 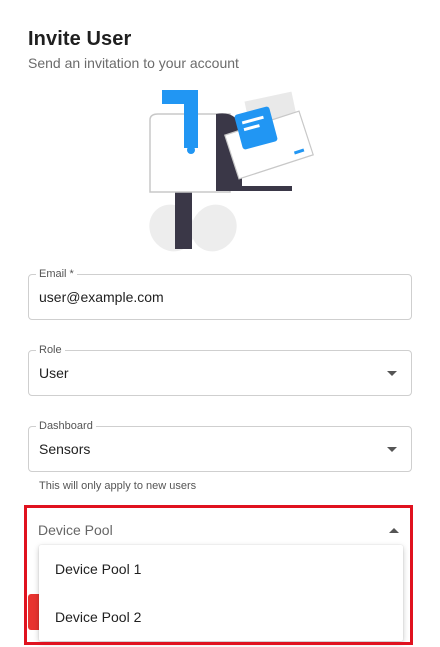 I want to click on role-value: User, so click(x=54, y=373).